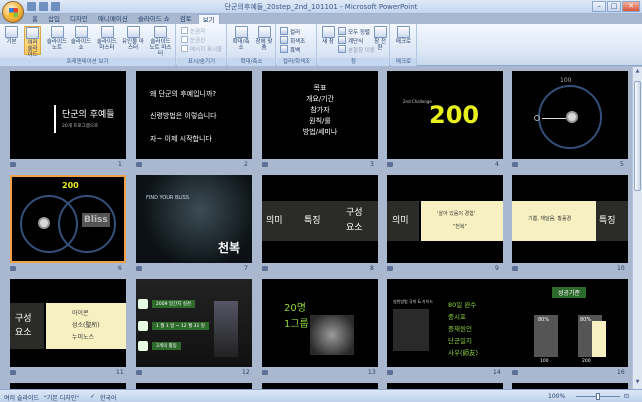 The image size is (642, 402). I want to click on slide-thumbnail-5: 100, so click(570, 115).